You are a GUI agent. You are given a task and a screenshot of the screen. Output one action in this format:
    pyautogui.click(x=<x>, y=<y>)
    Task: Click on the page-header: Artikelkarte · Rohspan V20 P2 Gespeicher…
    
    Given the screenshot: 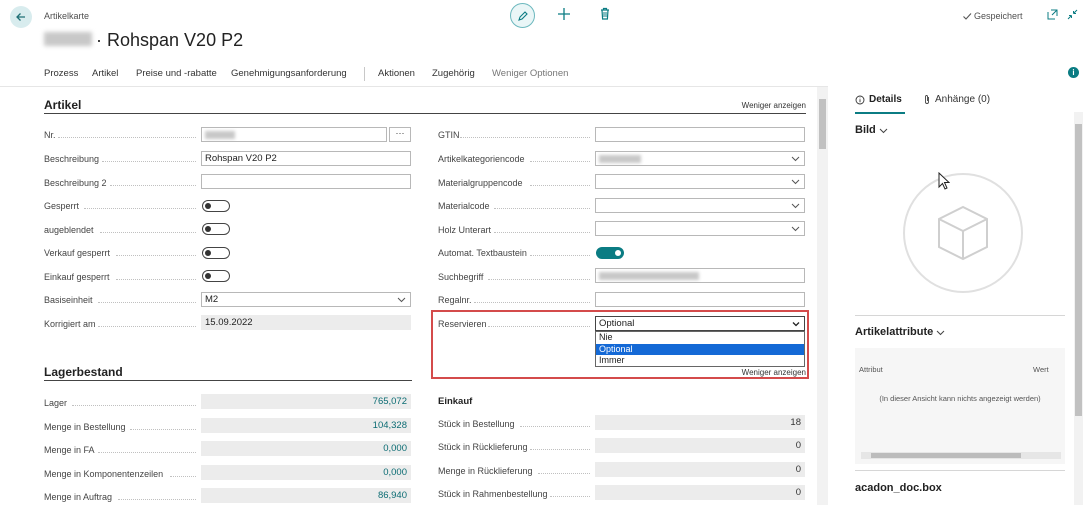 What is the action you would take?
    pyautogui.click(x=542, y=32)
    